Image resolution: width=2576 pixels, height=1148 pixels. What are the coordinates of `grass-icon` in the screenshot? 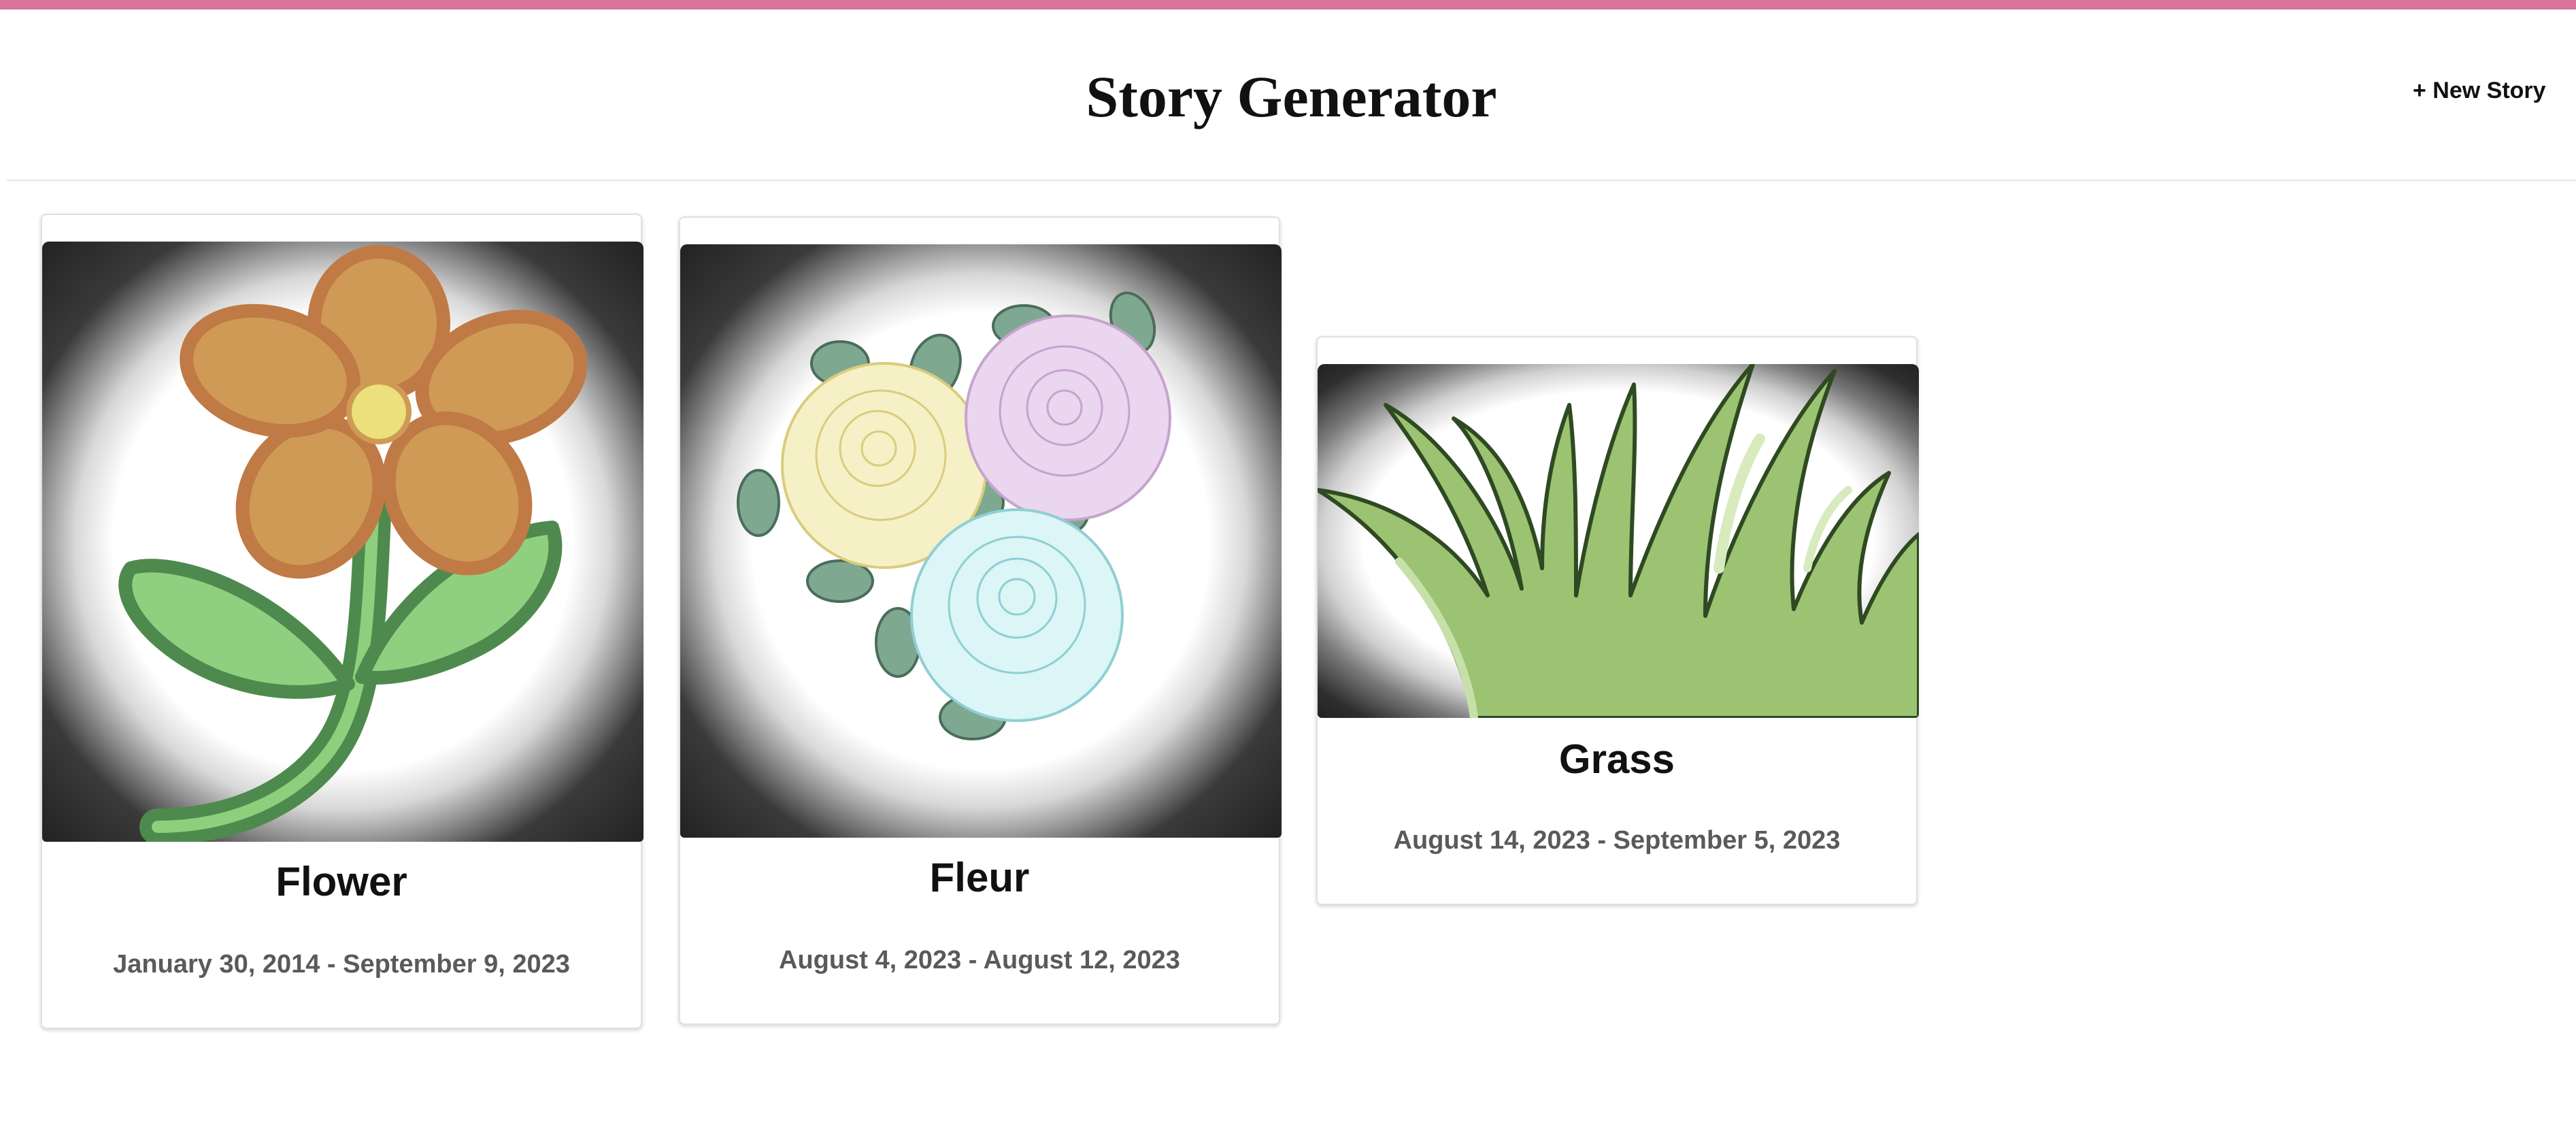 It's located at (1618, 541).